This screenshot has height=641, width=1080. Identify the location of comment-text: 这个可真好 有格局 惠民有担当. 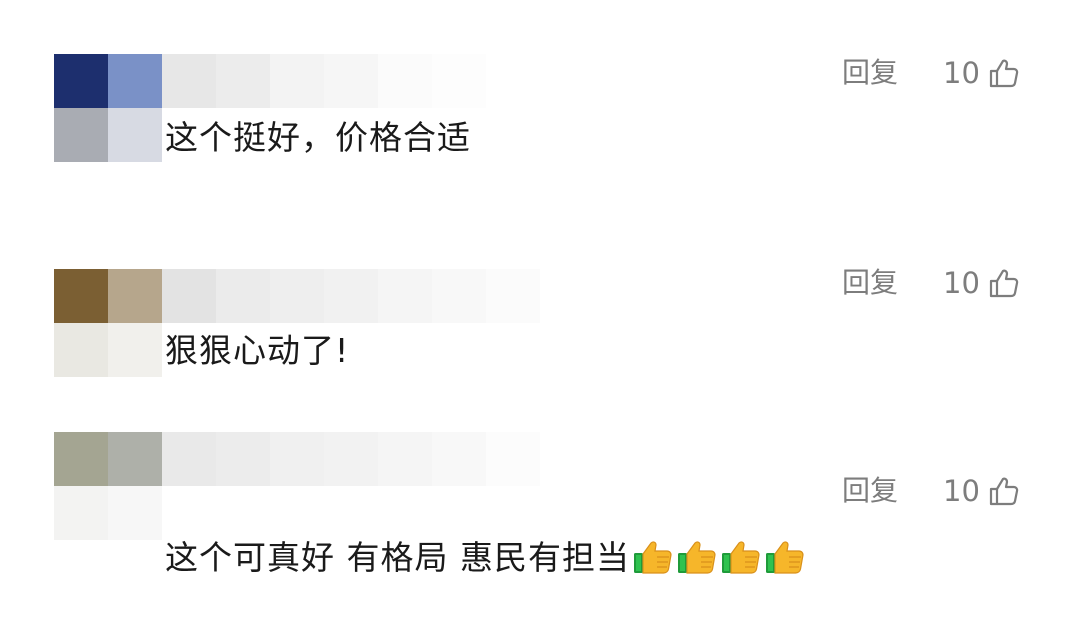
(485, 558).